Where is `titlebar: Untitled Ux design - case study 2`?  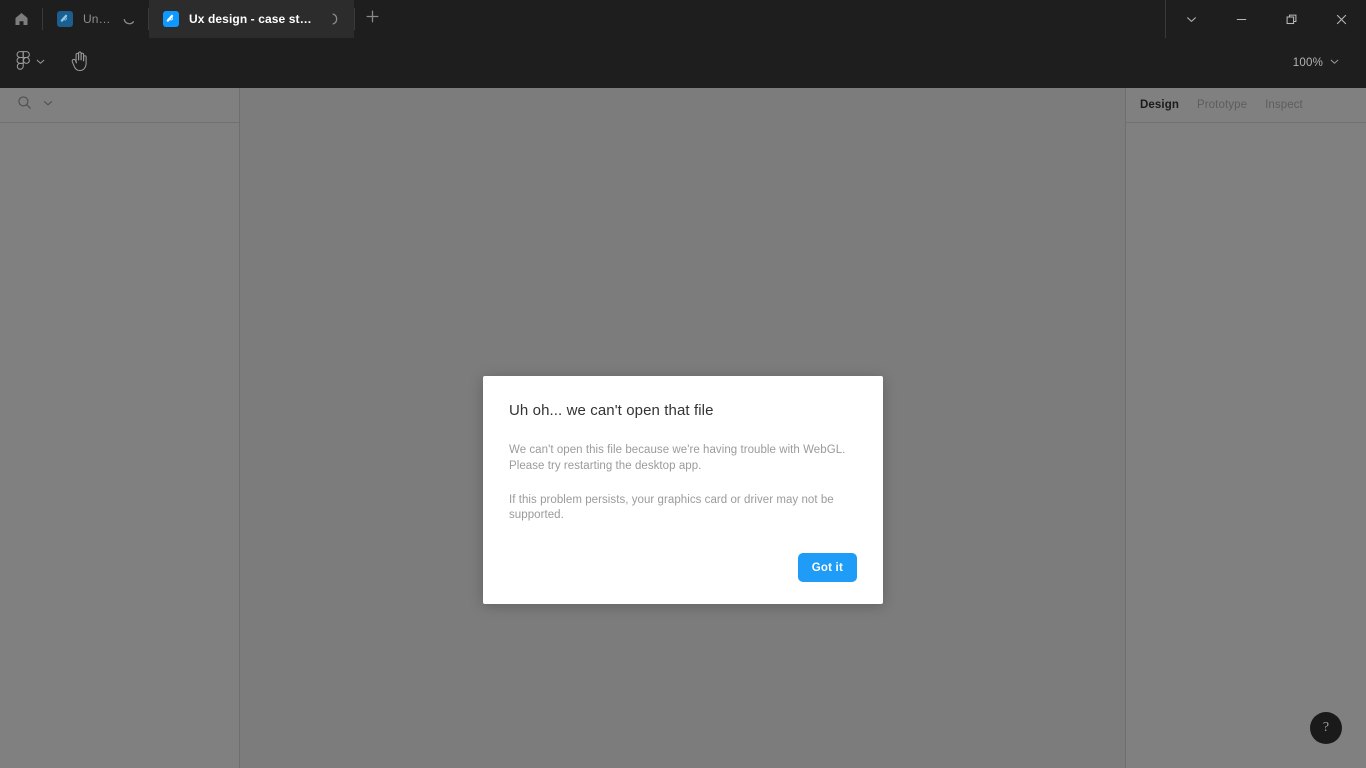
titlebar: Untitled Ux design - case study 2 is located at coordinates (683, 19).